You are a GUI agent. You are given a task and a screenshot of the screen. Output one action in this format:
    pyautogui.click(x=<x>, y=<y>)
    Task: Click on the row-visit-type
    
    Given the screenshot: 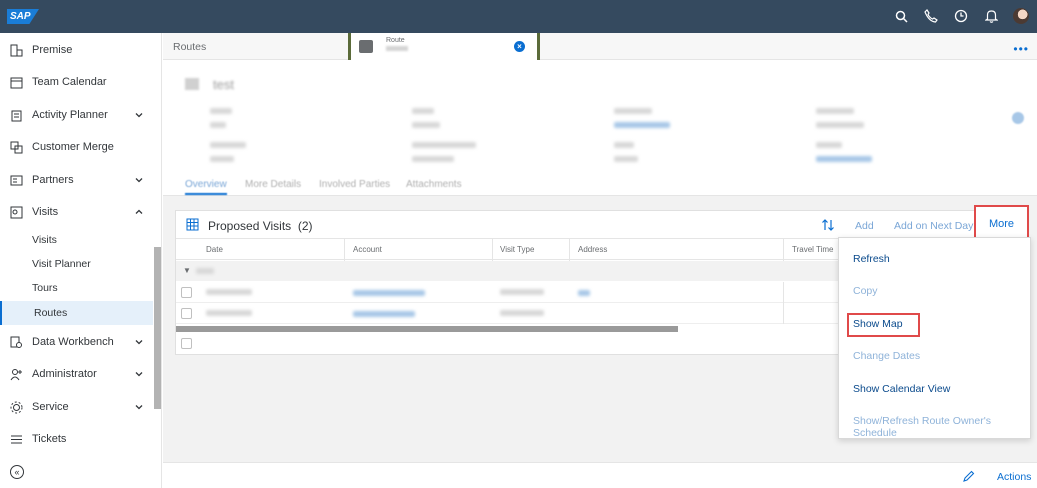 What is the action you would take?
    pyautogui.click(x=522, y=313)
    